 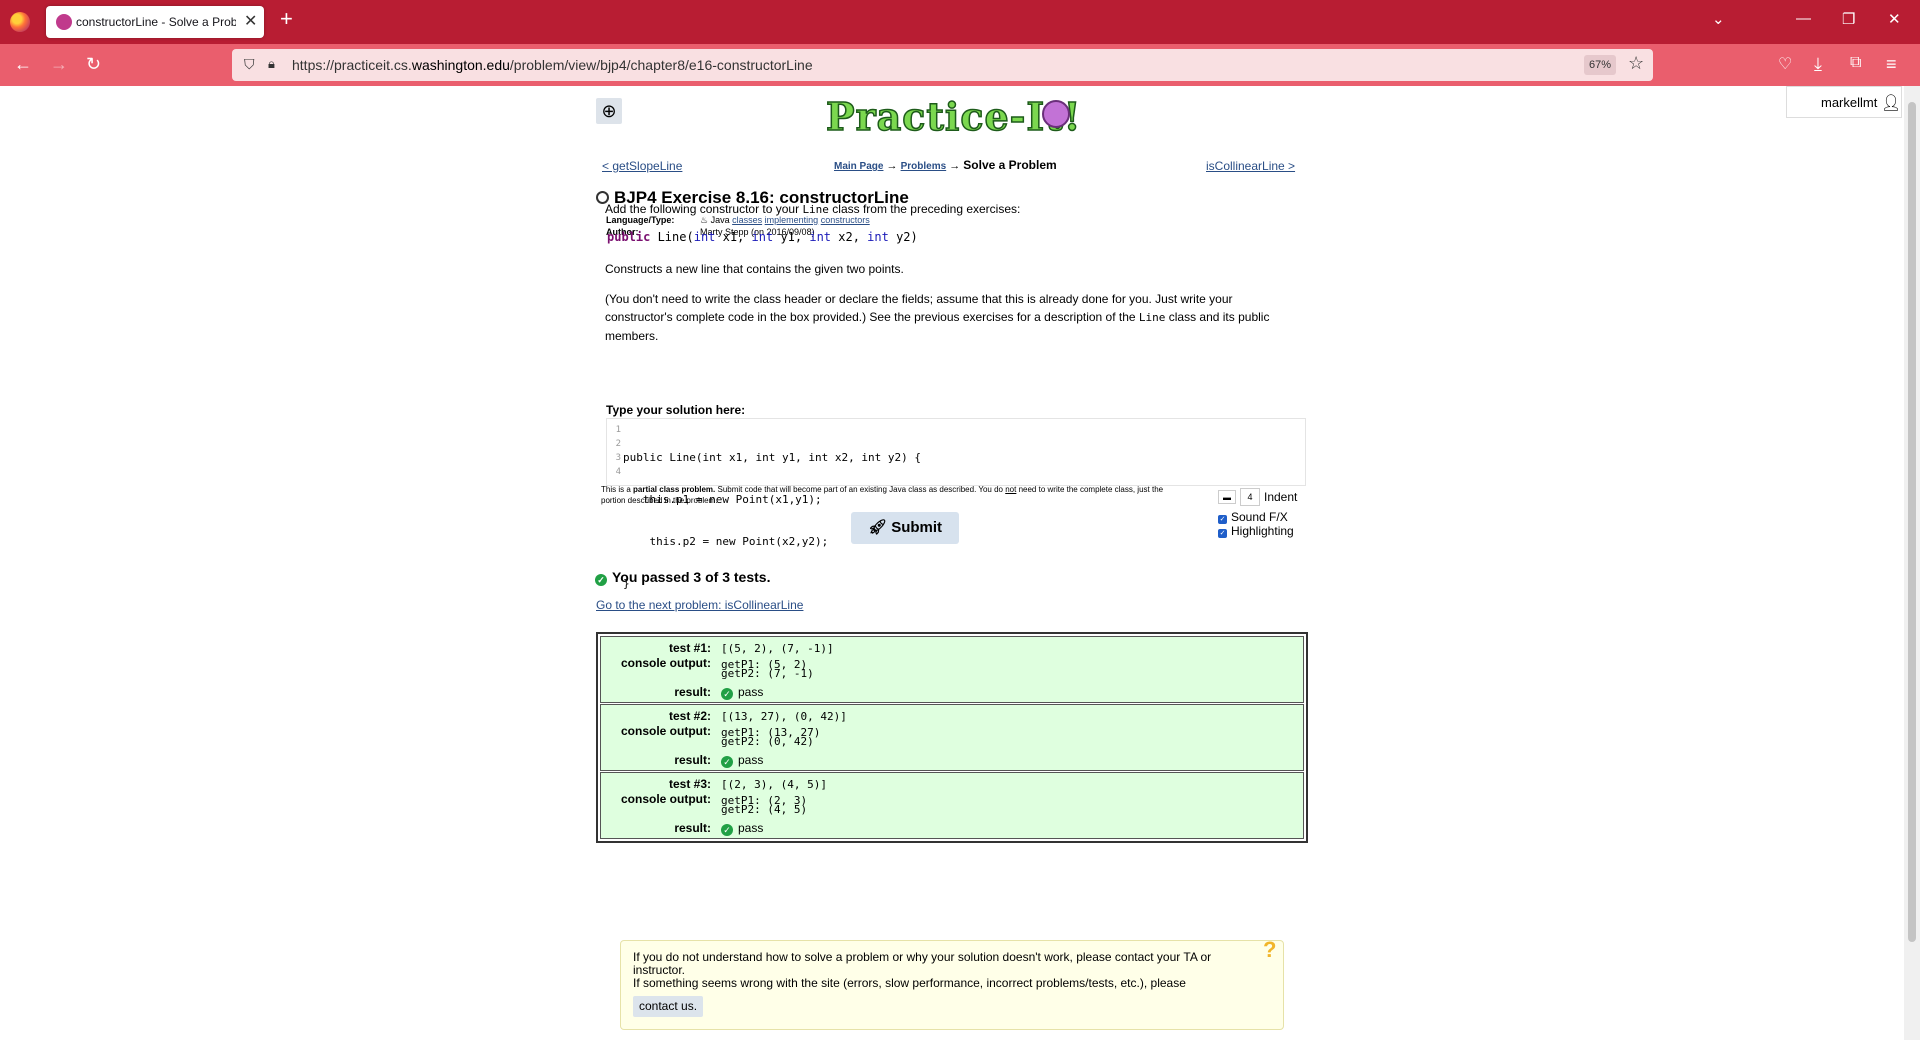 What do you see at coordinates (689, 716) in the screenshot?
I see `test-label: test #2:` at bounding box center [689, 716].